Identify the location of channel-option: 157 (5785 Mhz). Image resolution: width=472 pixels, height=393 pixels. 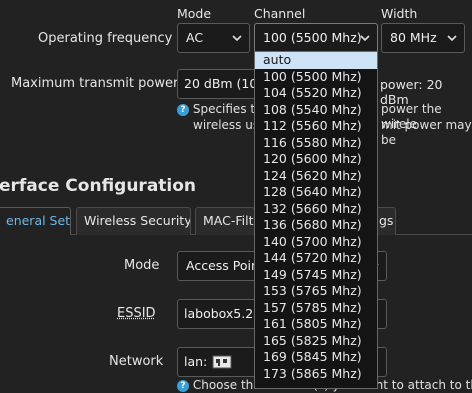
(316, 308).